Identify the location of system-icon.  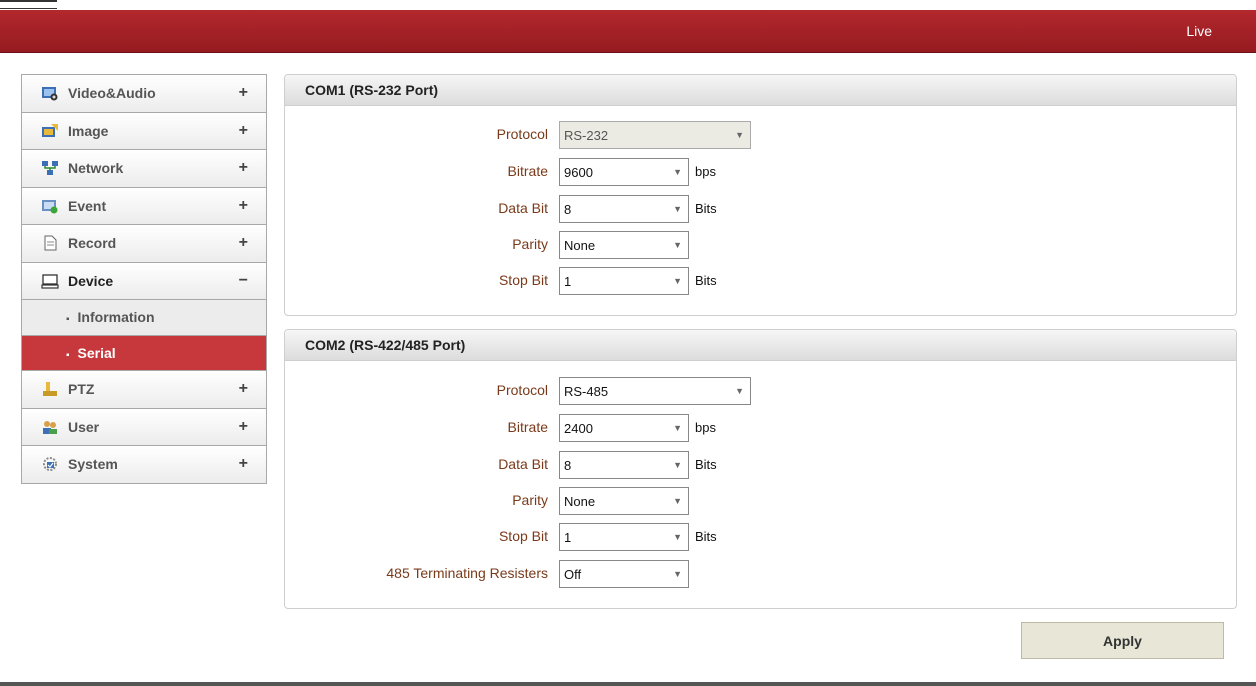
(50, 464).